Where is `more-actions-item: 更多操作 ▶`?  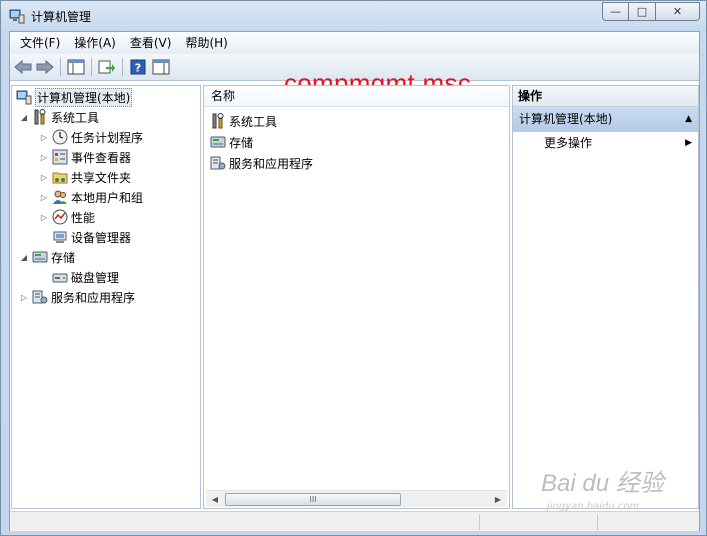
more-actions-item: 更多操作 ▶ is located at coordinates (605, 143).